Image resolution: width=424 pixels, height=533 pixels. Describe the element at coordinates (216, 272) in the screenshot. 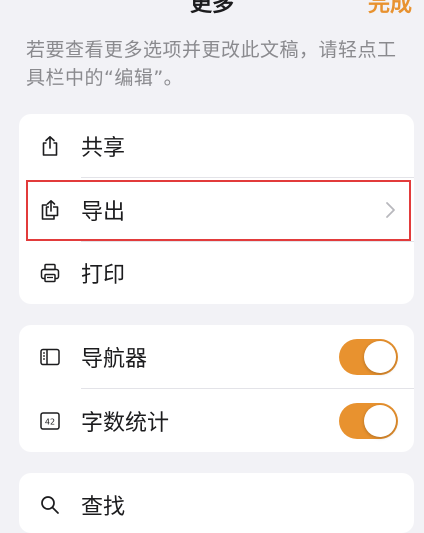

I see `print-row: 打印` at that location.